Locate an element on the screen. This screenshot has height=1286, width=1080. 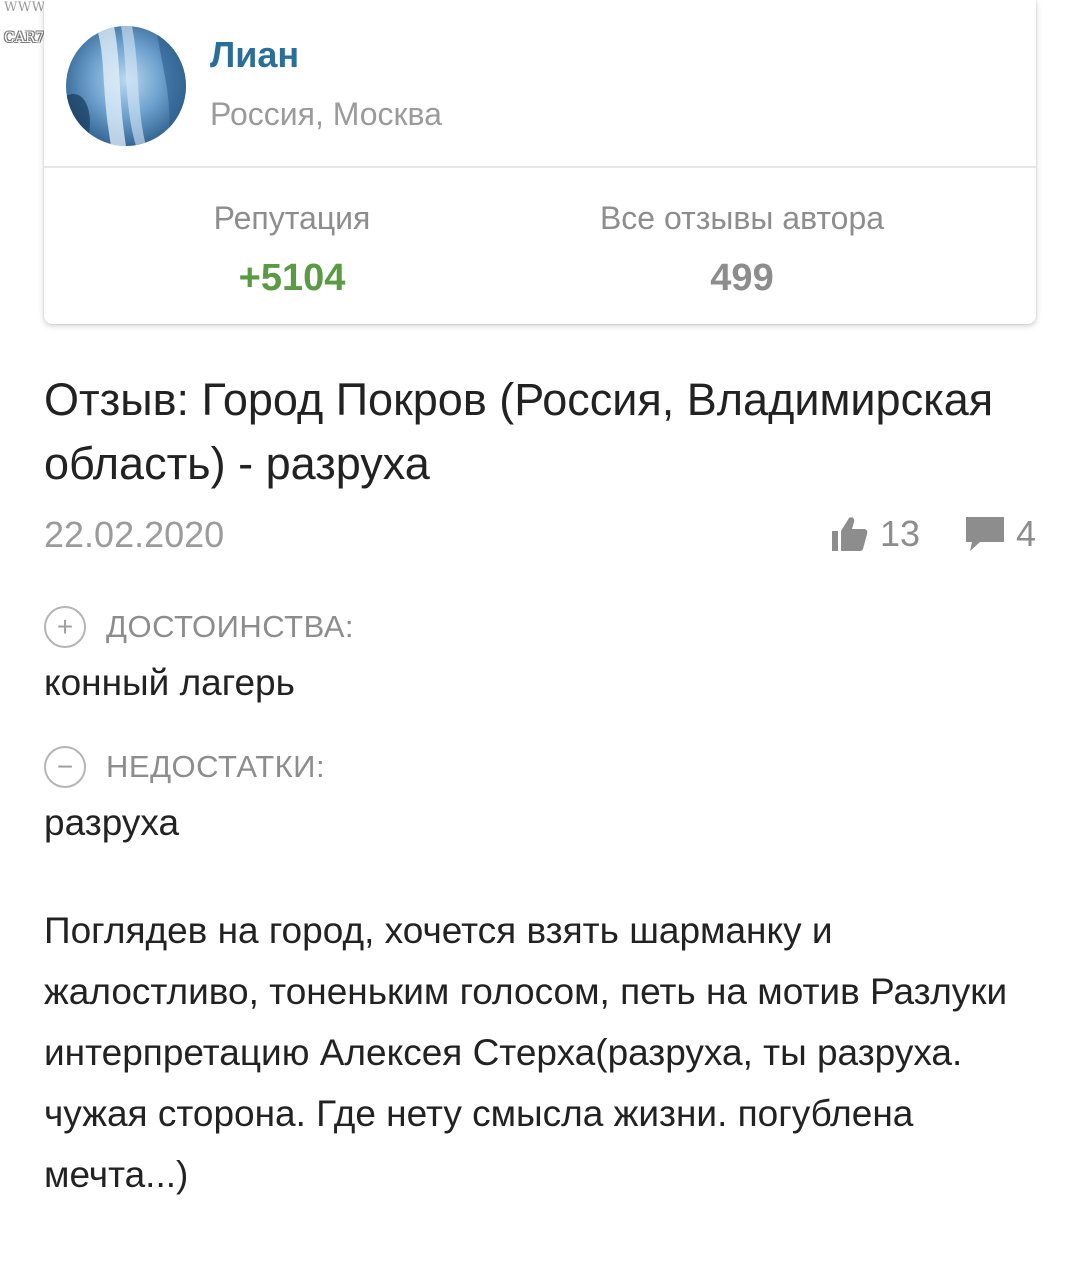
author-avatar is located at coordinates (126, 86).